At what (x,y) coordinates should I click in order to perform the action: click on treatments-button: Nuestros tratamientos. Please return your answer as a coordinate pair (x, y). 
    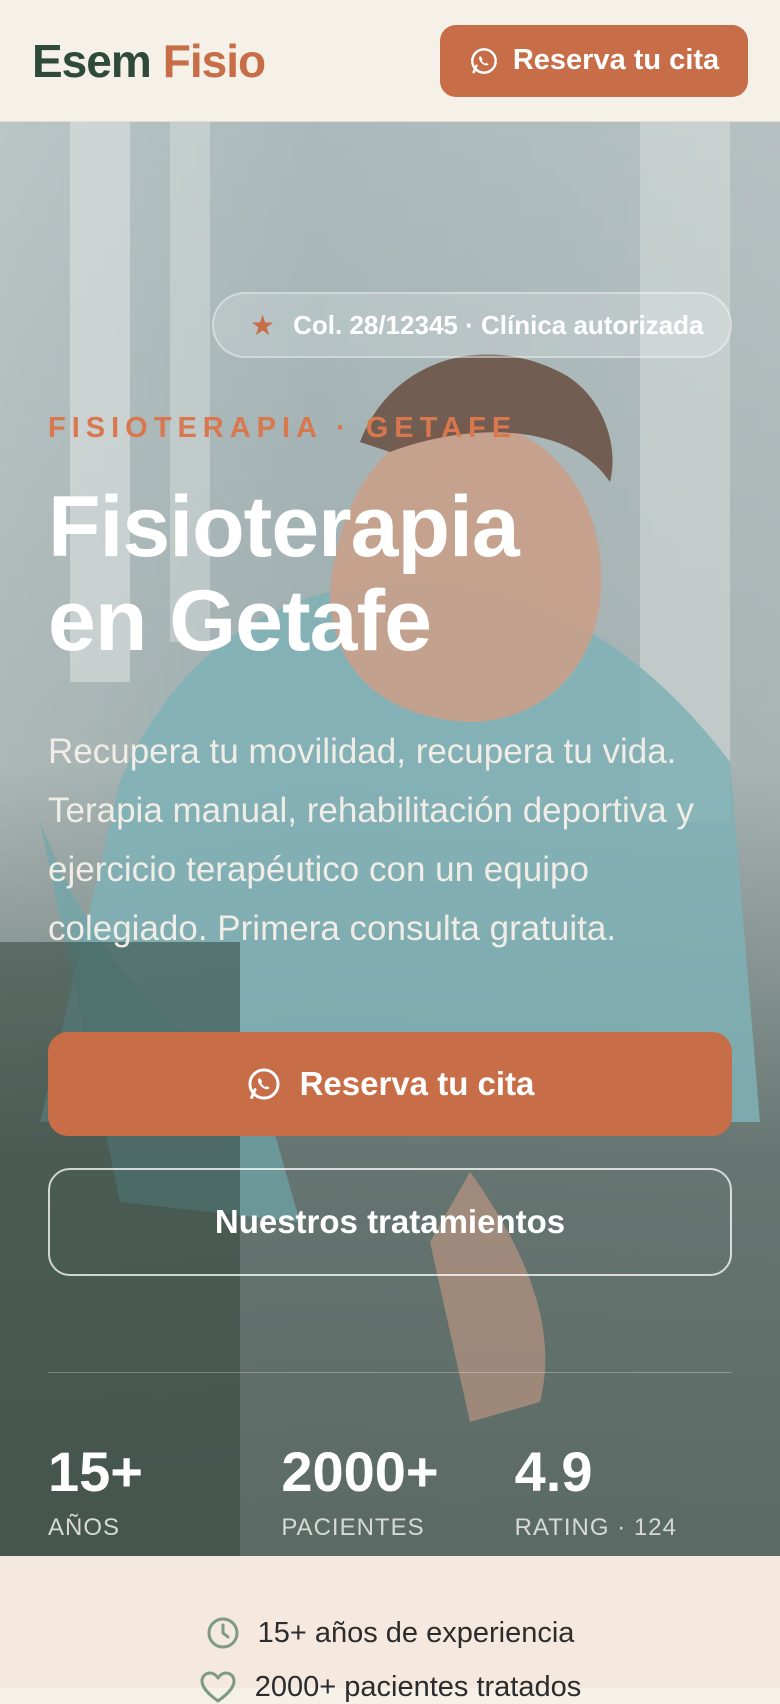
    Looking at the image, I should click on (390, 1222).